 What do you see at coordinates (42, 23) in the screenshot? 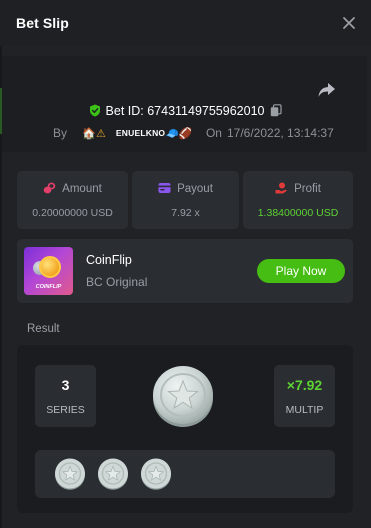
I see `modal-title: Bet Slip` at bounding box center [42, 23].